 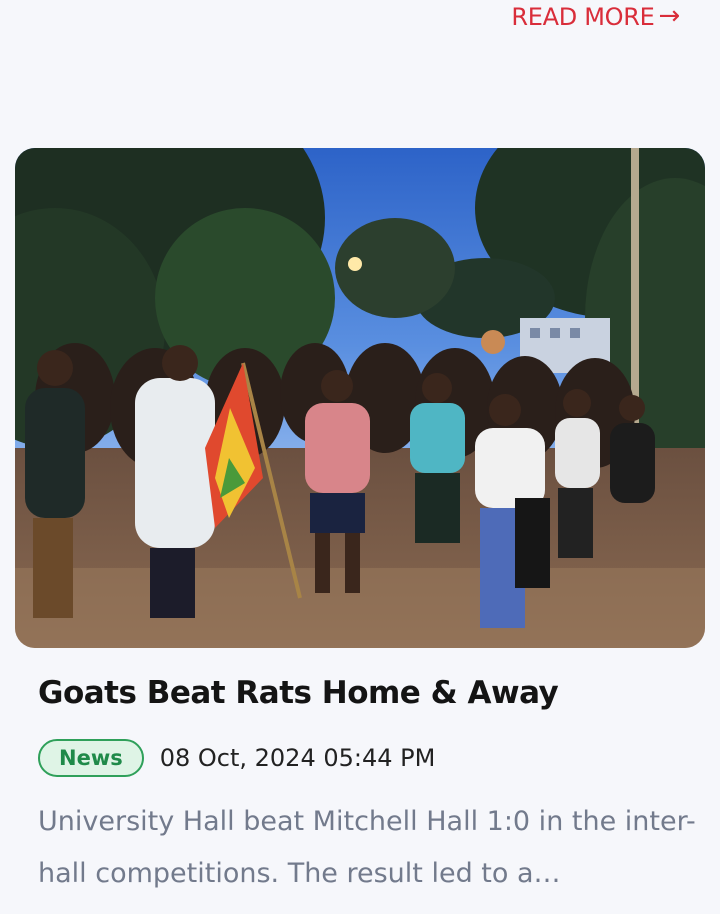 I want to click on article-meta: News 08 Oct, 2024 05:44 PM, so click(x=236, y=758).